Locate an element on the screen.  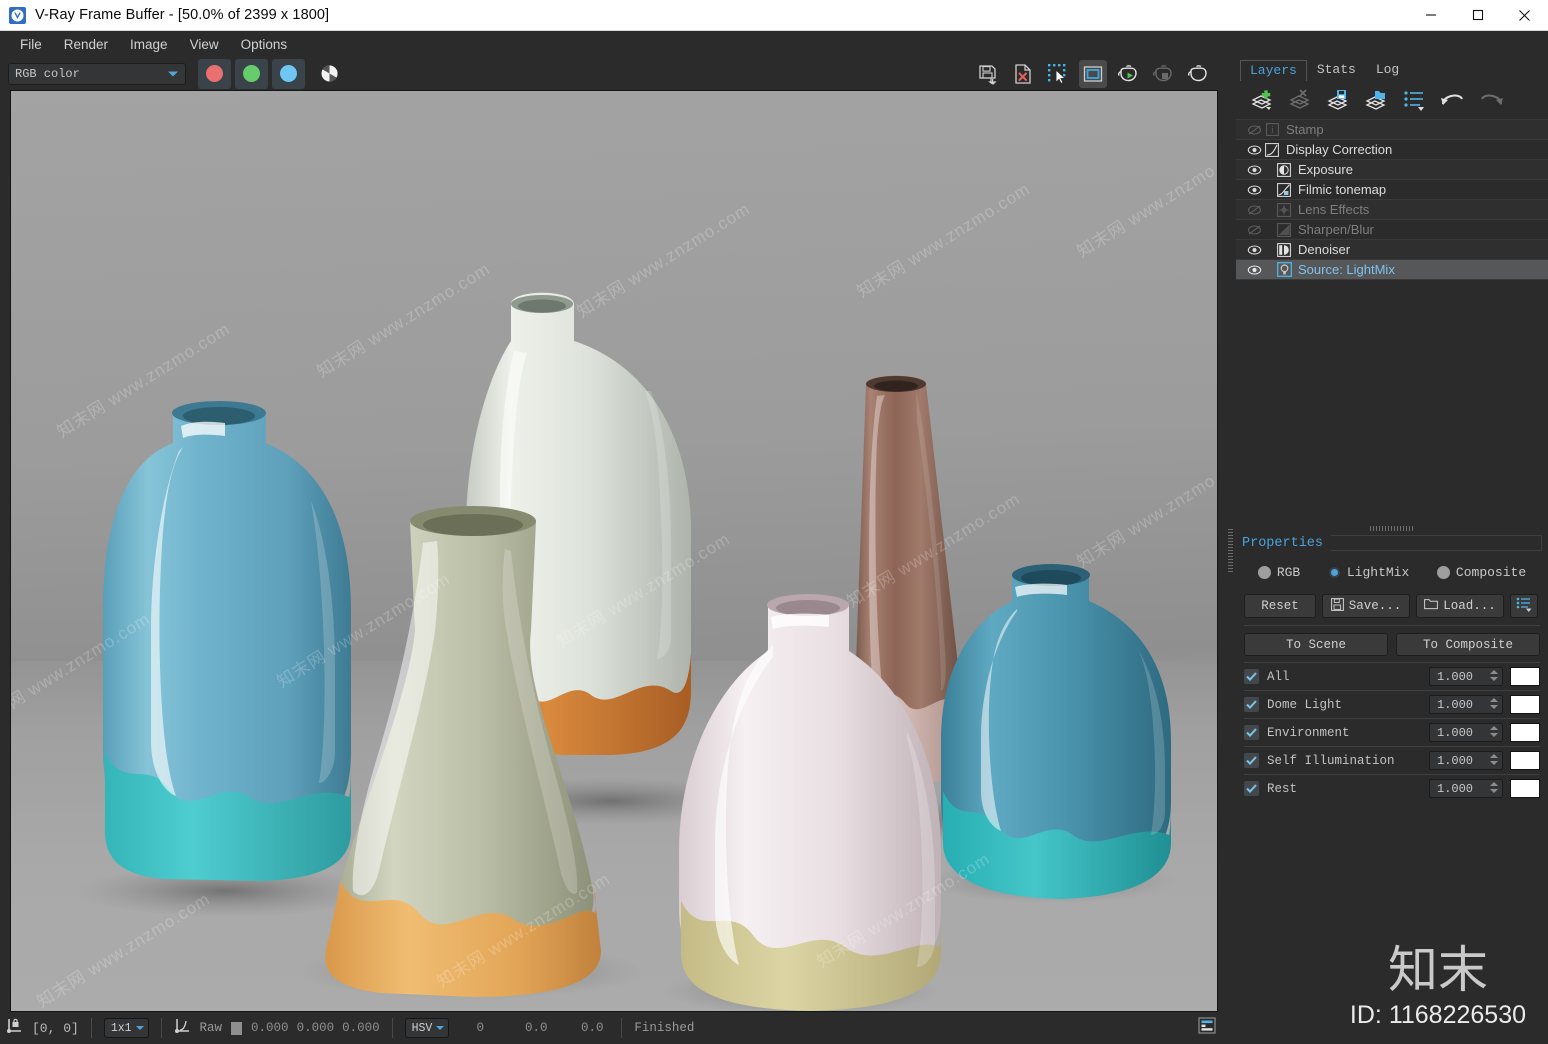
checkbox-environment is located at coordinates (1251, 732).